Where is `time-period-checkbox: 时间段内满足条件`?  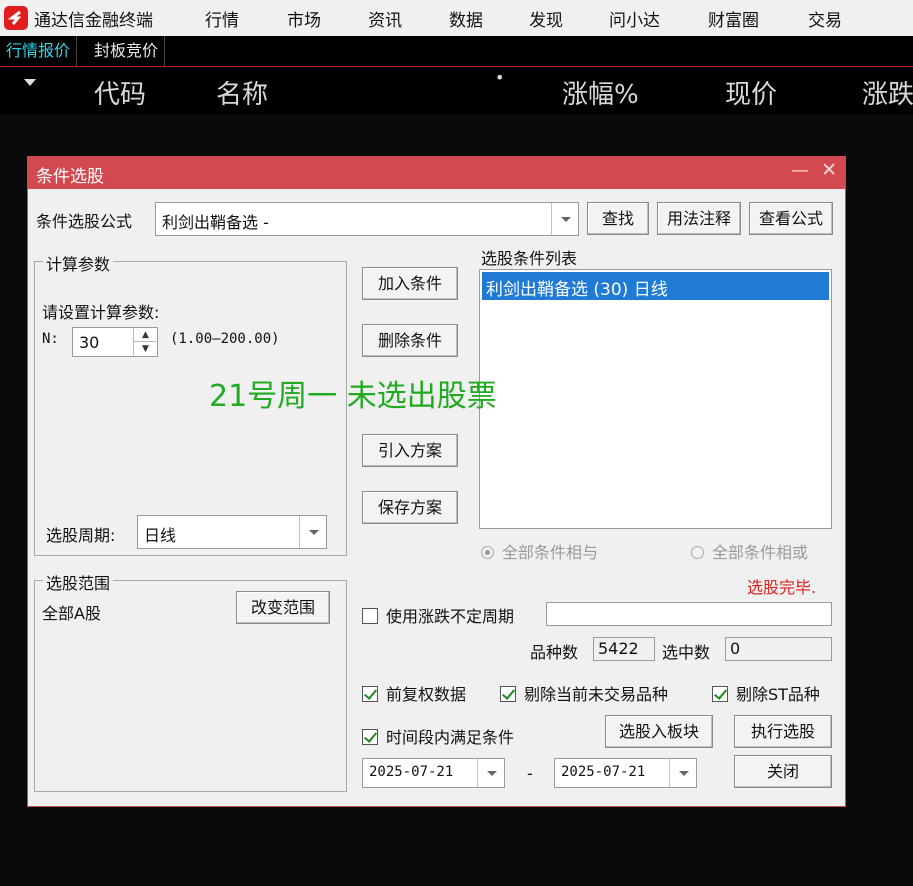 time-period-checkbox: 时间段内满足条件 is located at coordinates (438, 736).